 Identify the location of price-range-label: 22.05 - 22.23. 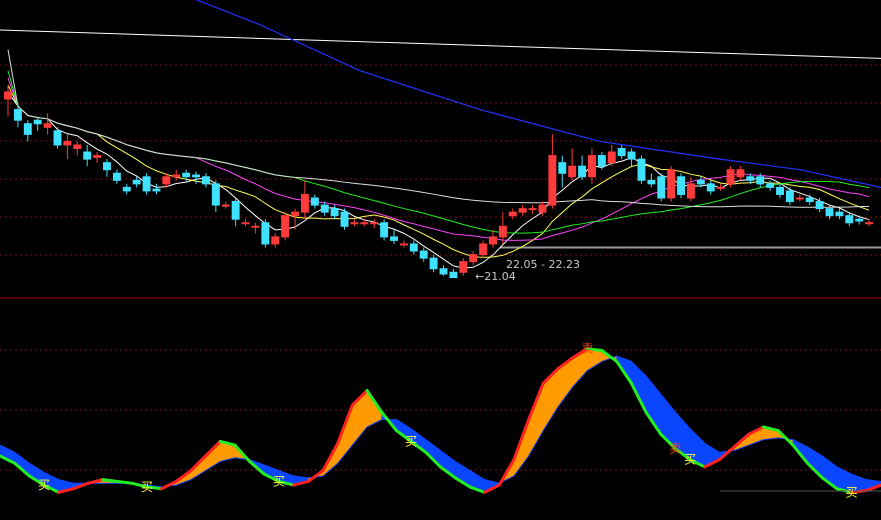
(543, 264).